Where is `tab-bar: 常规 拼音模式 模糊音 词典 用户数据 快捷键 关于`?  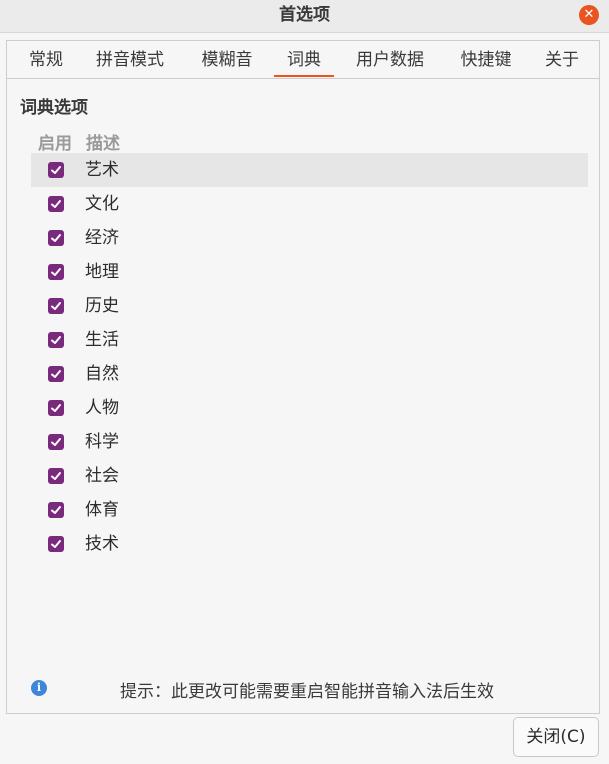 tab-bar: 常规 拼音模式 模糊音 词典 用户数据 快捷键 关于 is located at coordinates (303, 60).